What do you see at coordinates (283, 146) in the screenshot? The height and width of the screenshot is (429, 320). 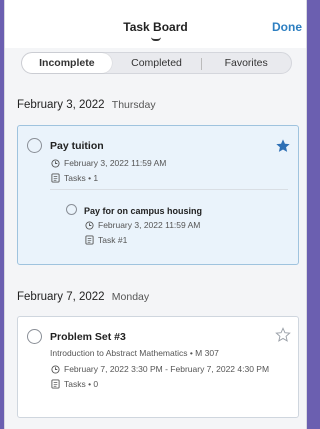 I see `star-filled-icon` at bounding box center [283, 146].